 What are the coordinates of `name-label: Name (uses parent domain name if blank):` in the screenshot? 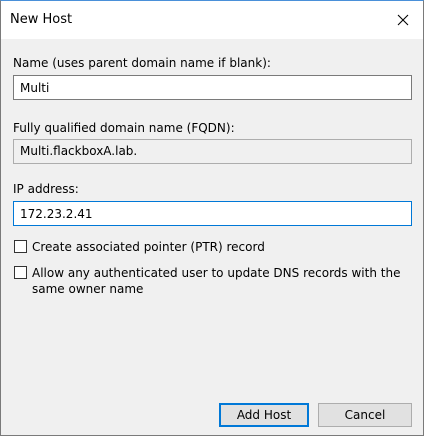 It's located at (142, 63).